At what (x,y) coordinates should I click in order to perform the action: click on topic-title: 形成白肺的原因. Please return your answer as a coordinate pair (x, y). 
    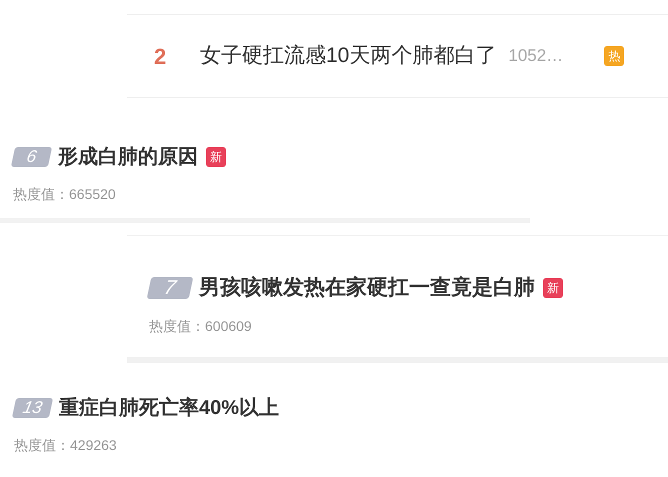
    Looking at the image, I should click on (128, 157).